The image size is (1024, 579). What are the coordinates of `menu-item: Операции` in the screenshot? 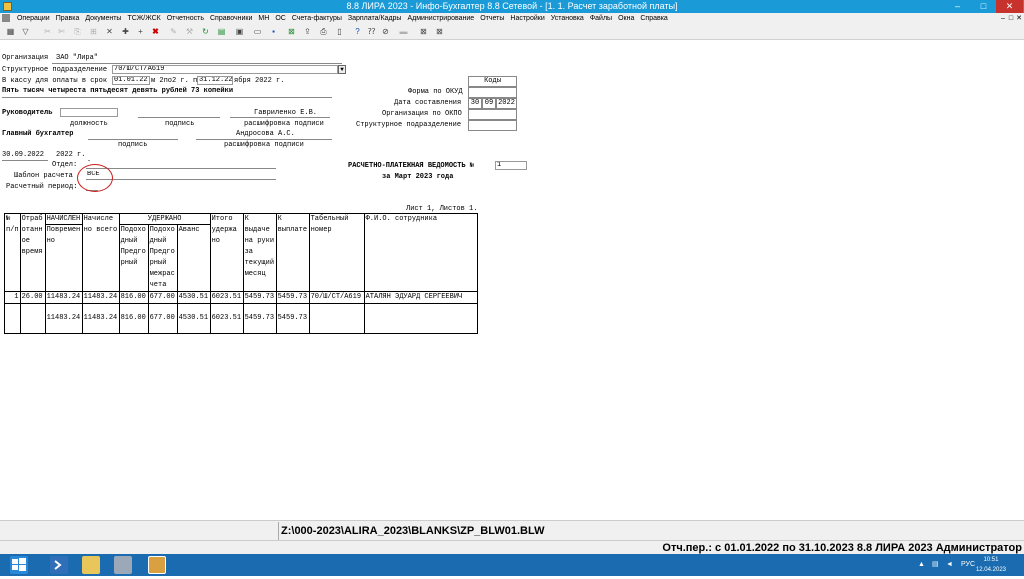 It's located at (33, 18).